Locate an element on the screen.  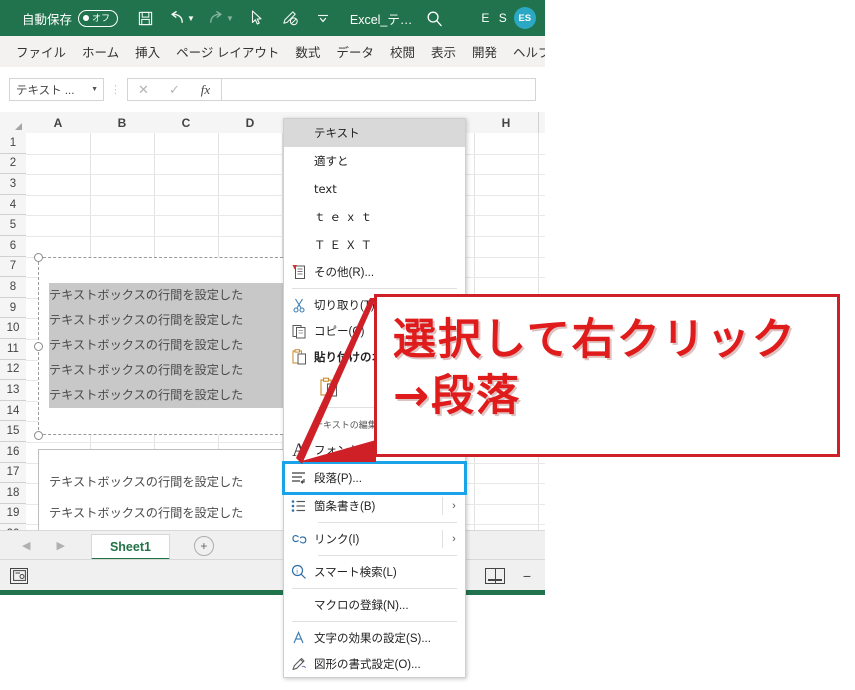
row-header-5: 5 is located at coordinates (13, 225).